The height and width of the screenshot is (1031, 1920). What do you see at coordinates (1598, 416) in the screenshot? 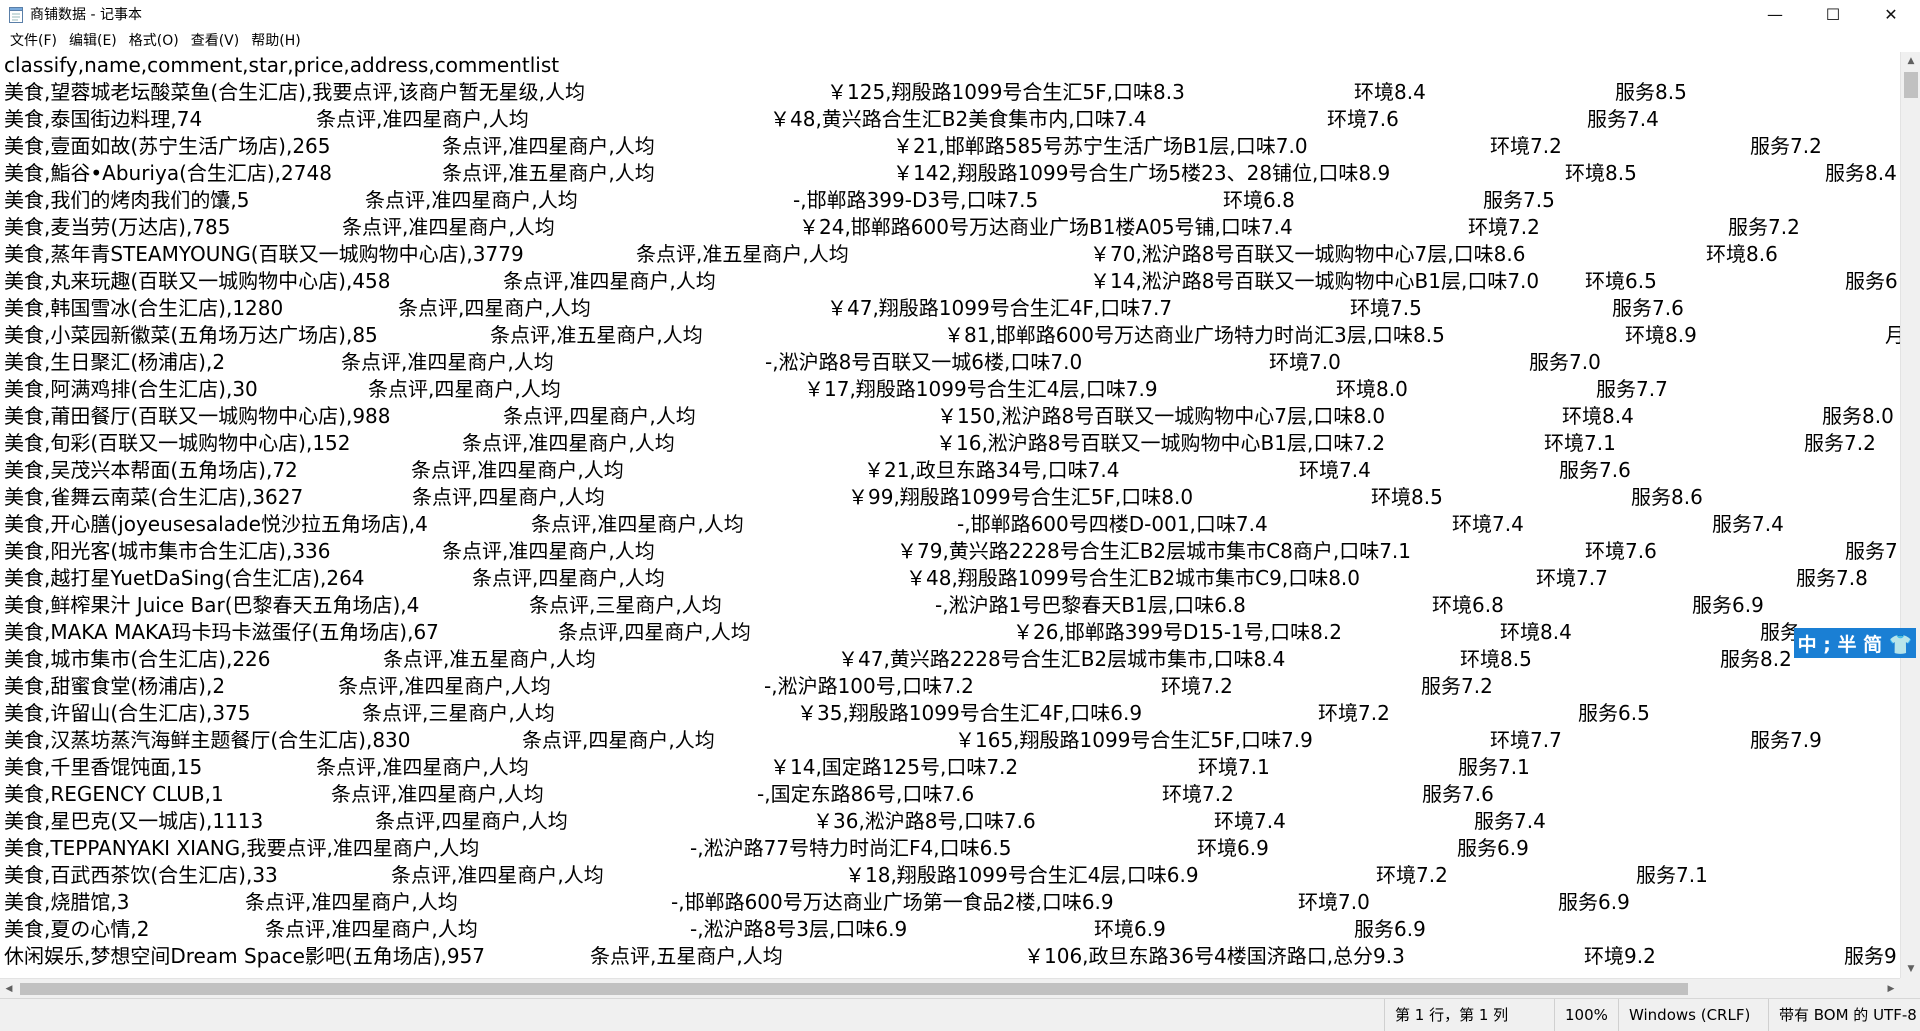
I see `text-segment: 环境8.4` at bounding box center [1598, 416].